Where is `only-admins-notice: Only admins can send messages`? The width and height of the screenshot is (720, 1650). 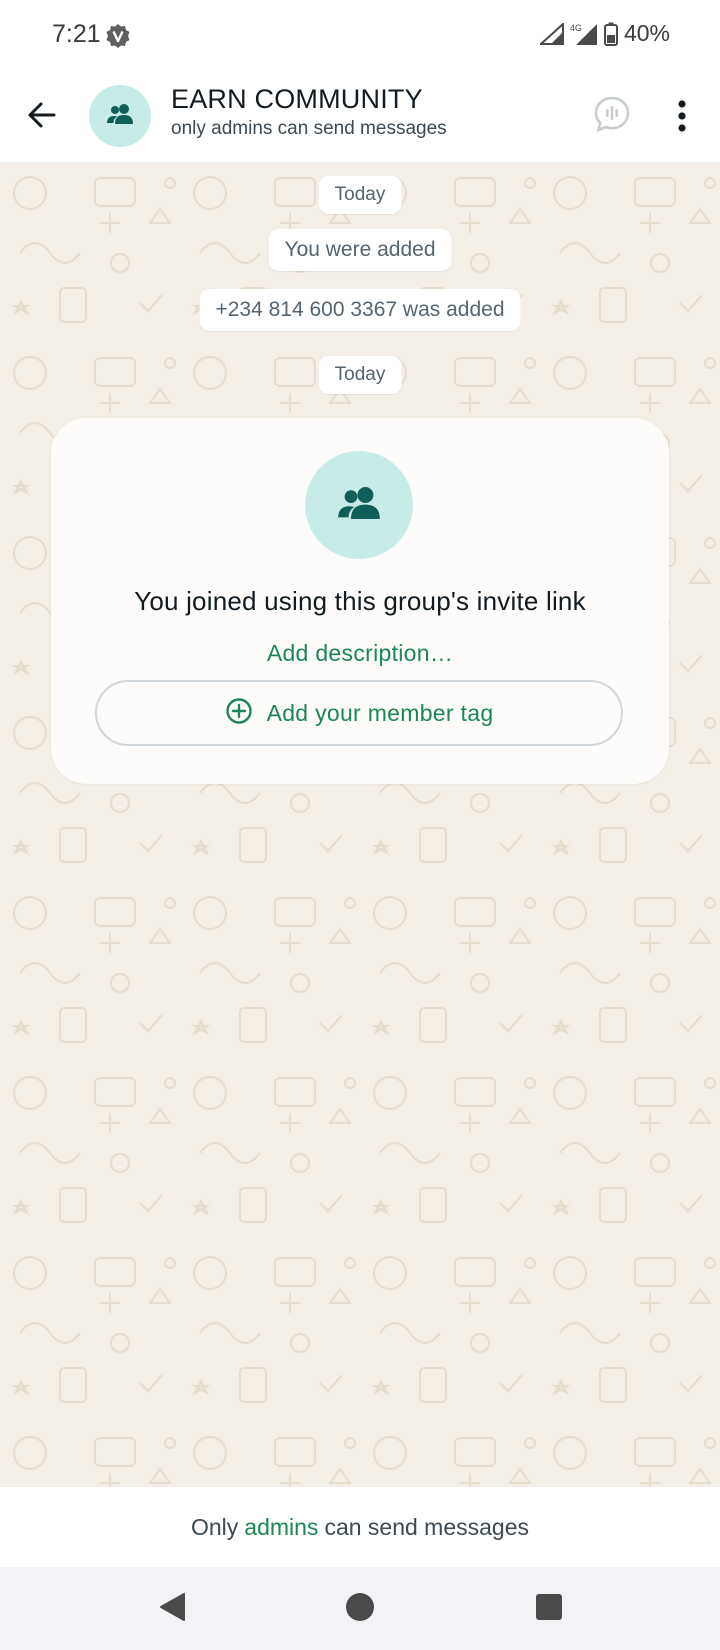
only-admins-notice: Only admins can send messages is located at coordinates (360, 1527).